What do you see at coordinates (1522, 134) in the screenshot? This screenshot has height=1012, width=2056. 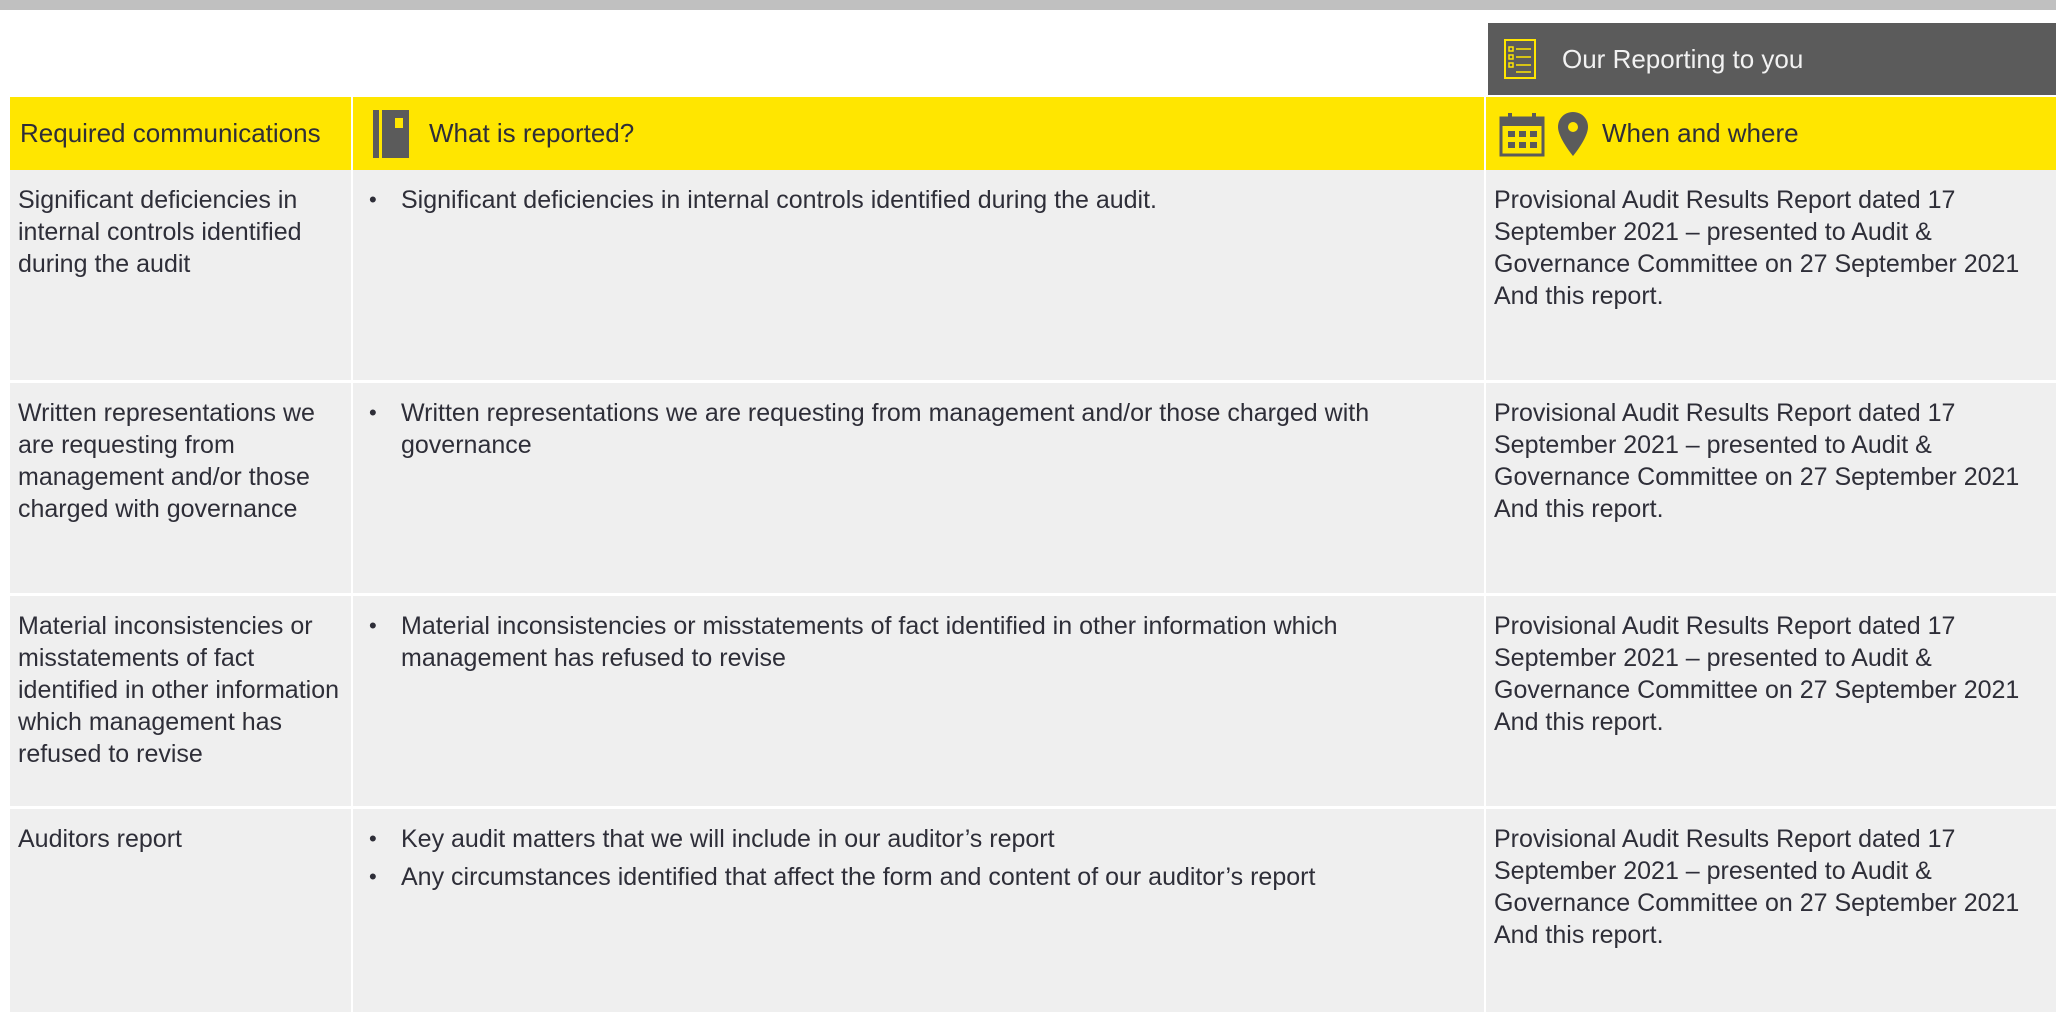 I see `calendar-icon` at bounding box center [1522, 134].